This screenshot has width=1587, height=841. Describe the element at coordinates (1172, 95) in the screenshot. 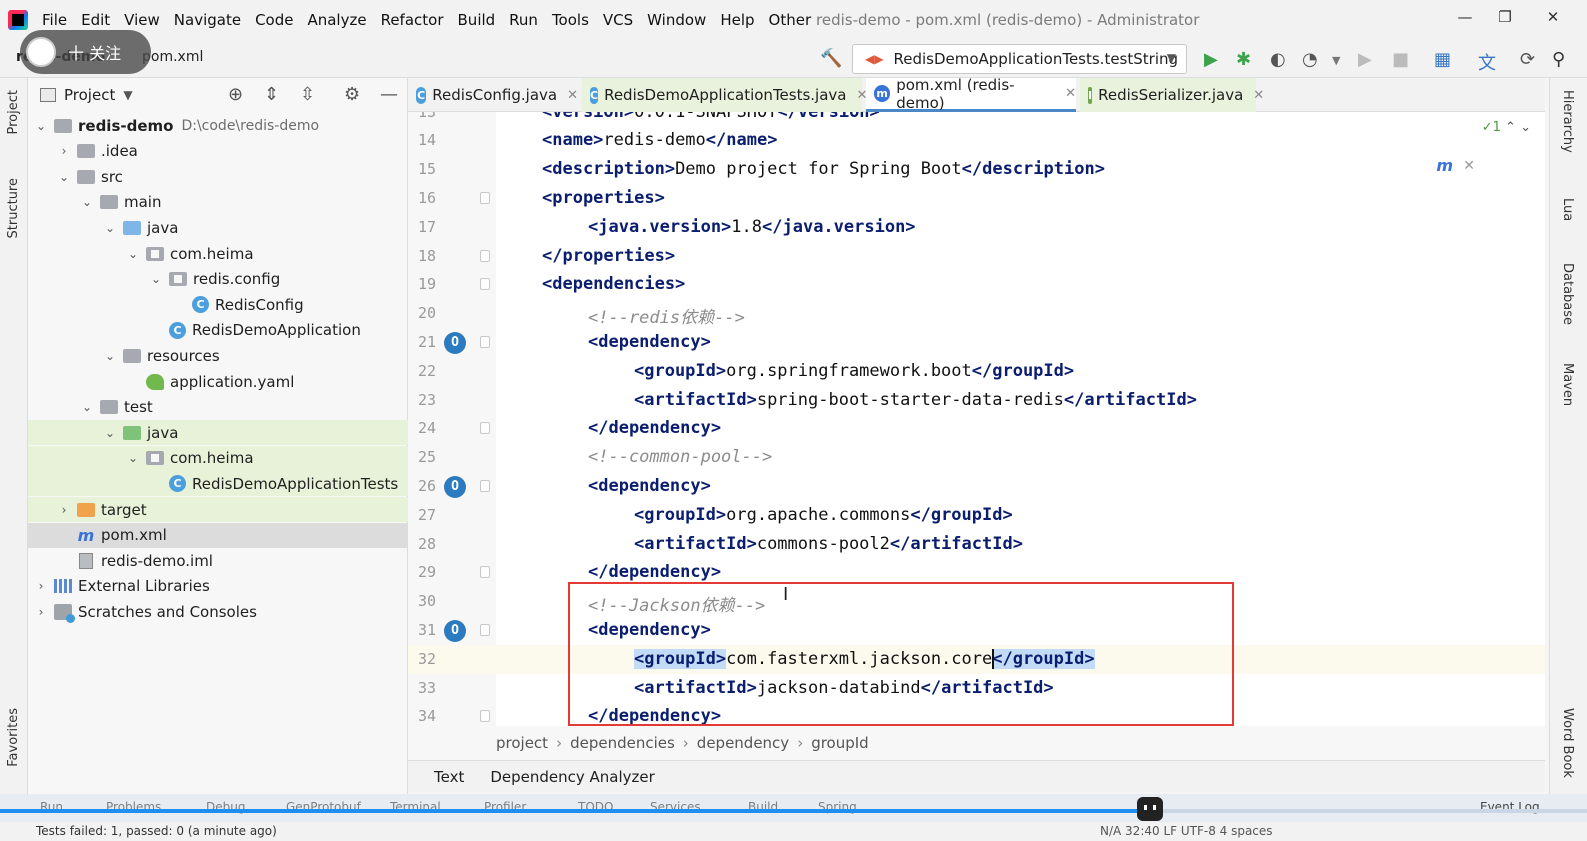

I see `tab-redisserializer-java: I RedisSerializer.java ✕` at that location.